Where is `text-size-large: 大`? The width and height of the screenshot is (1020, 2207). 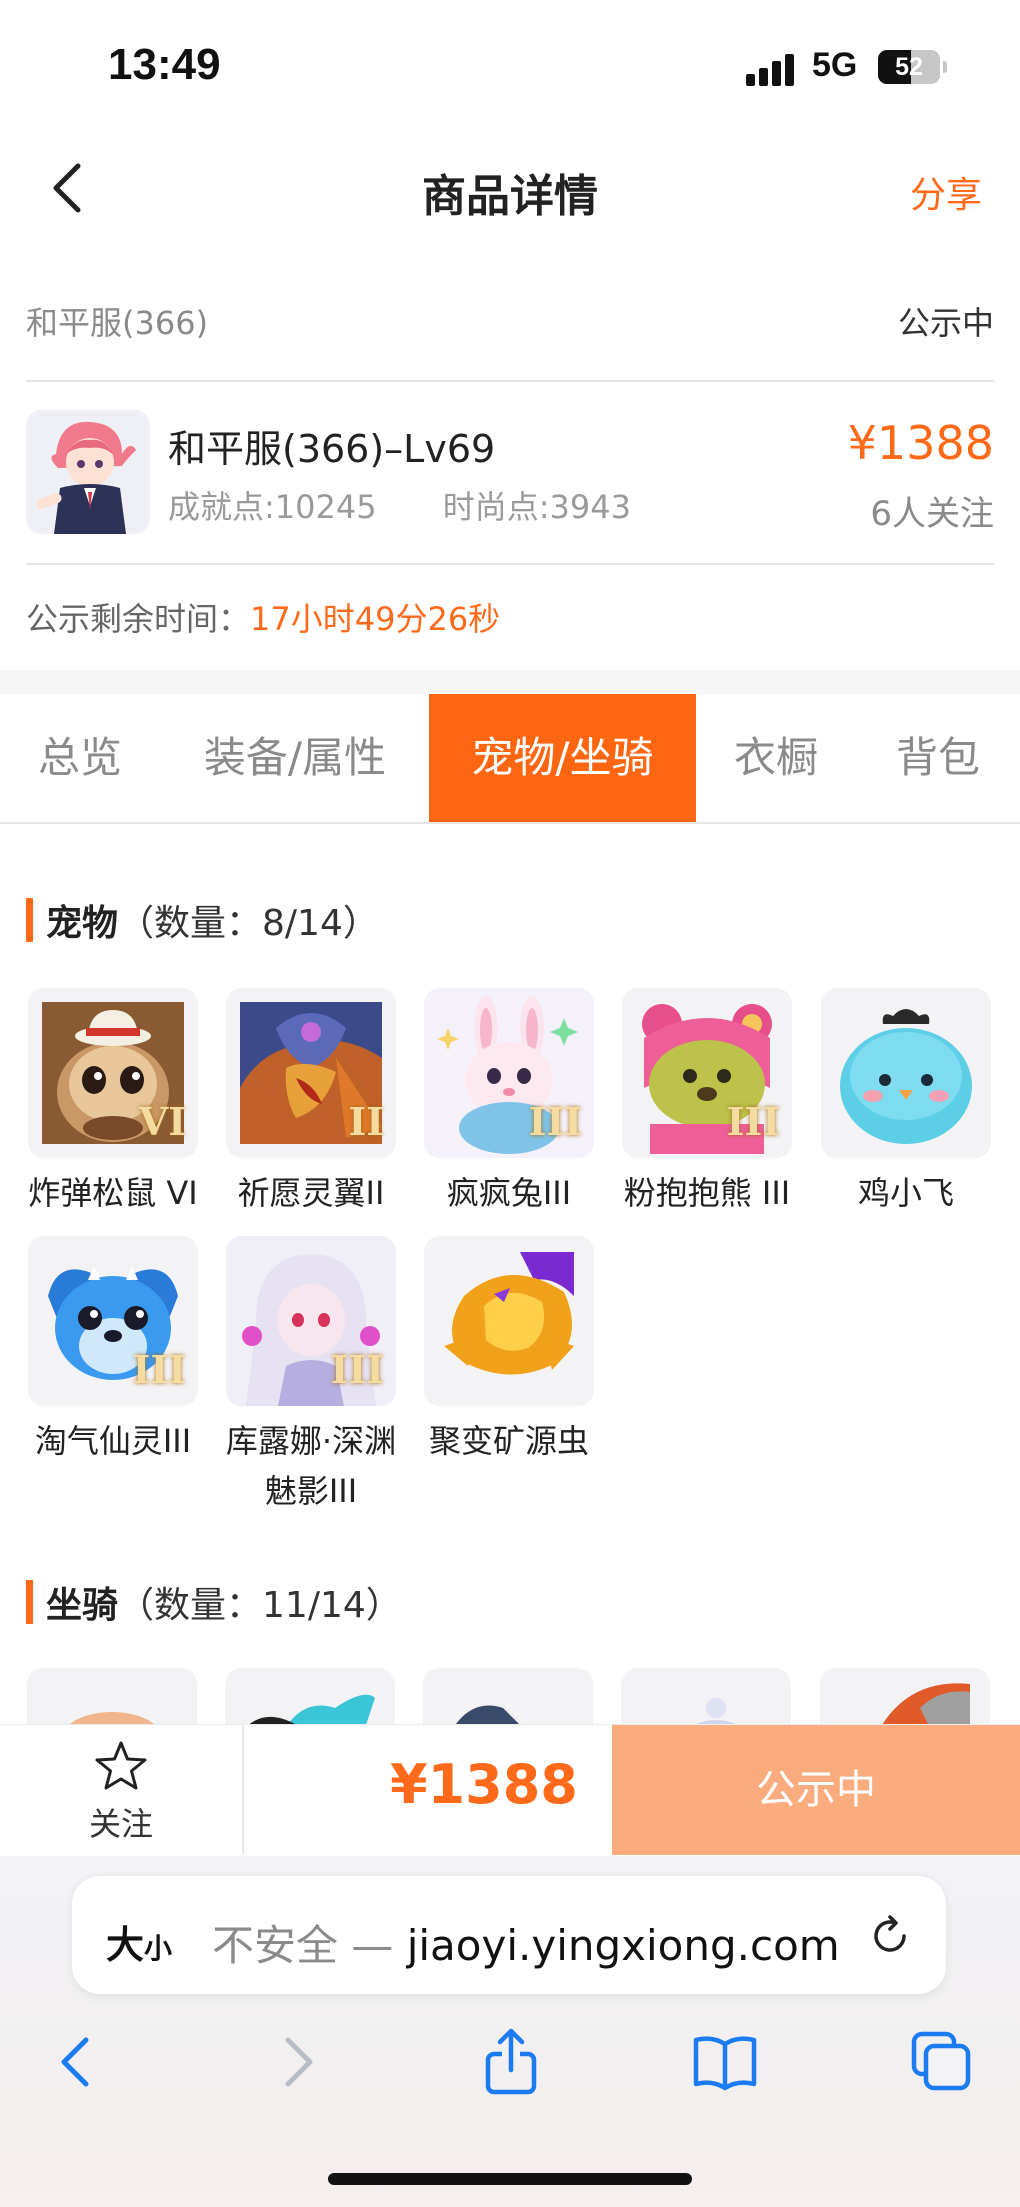
text-size-large: 大 is located at coordinates (125, 1945).